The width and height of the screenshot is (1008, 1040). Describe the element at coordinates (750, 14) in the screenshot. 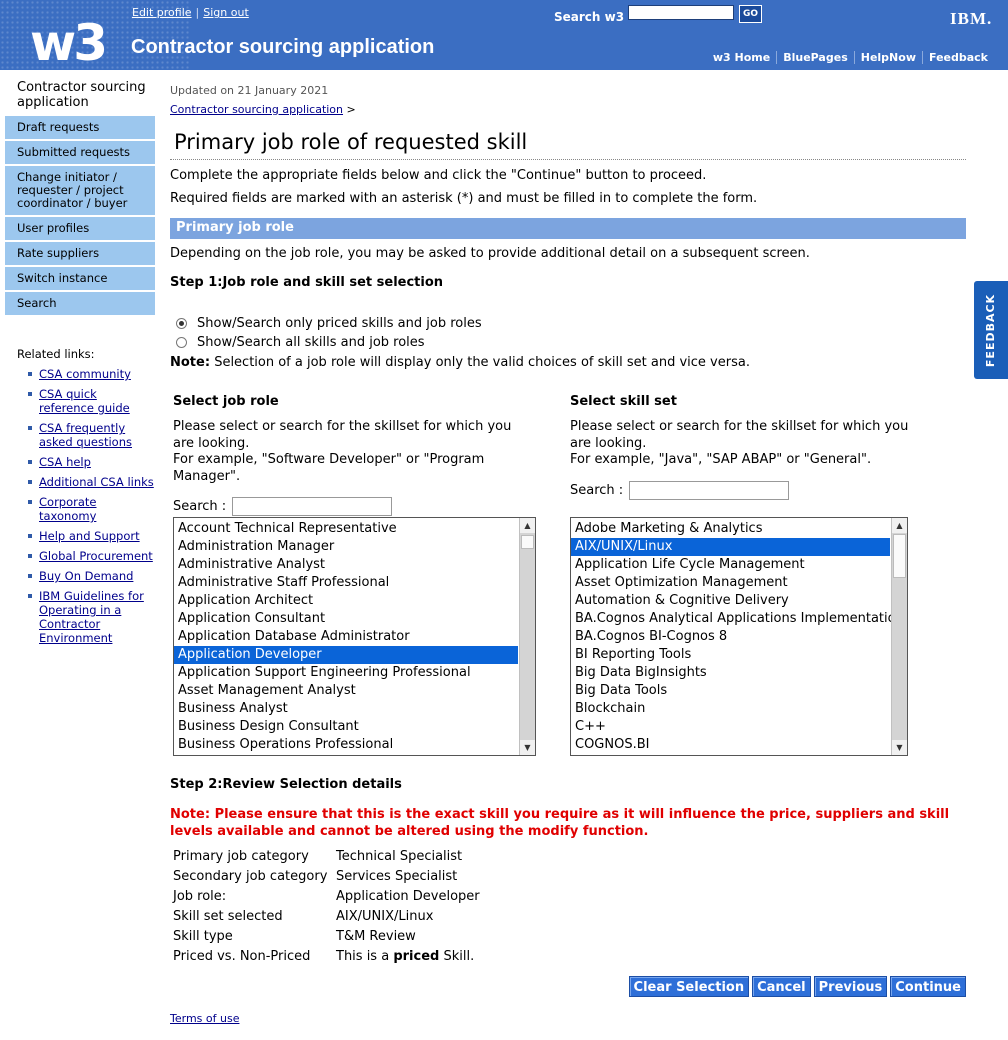

I see `search-go-button: GO` at that location.